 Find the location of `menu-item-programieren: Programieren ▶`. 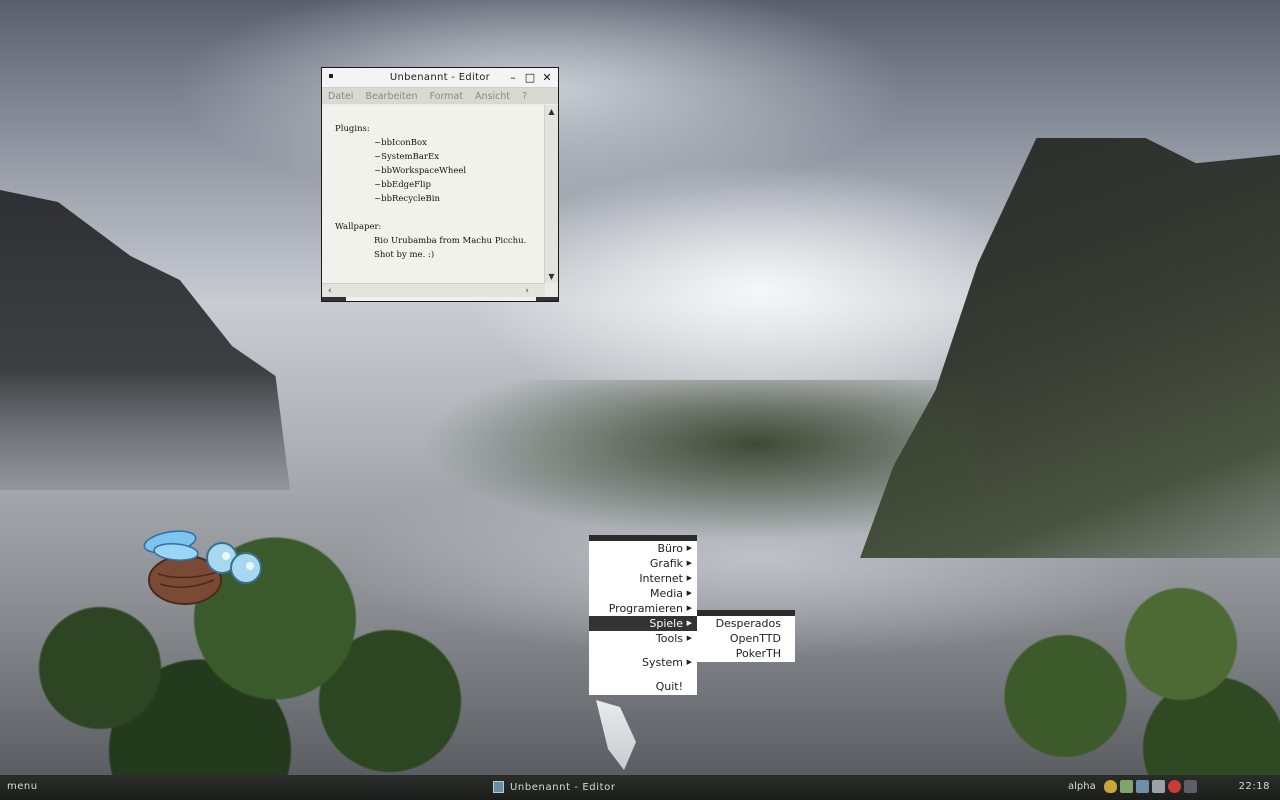

menu-item-programieren: Programieren ▶ is located at coordinates (643, 608).